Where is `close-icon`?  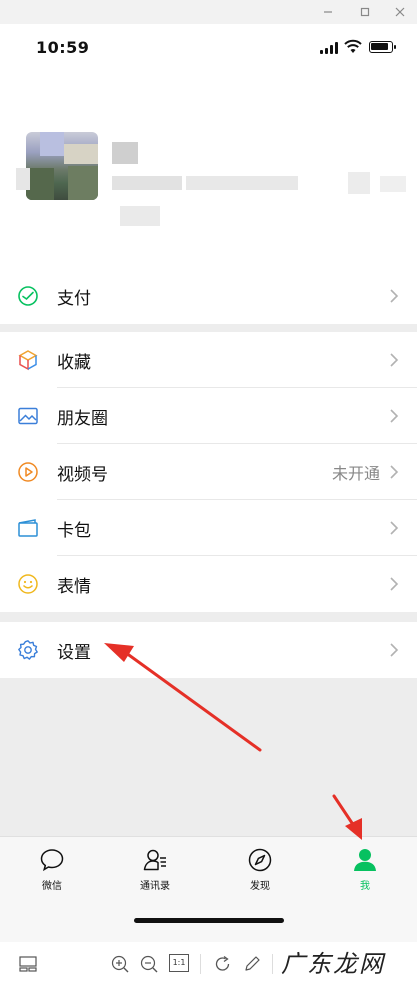
close-icon is located at coordinates (400, 12).